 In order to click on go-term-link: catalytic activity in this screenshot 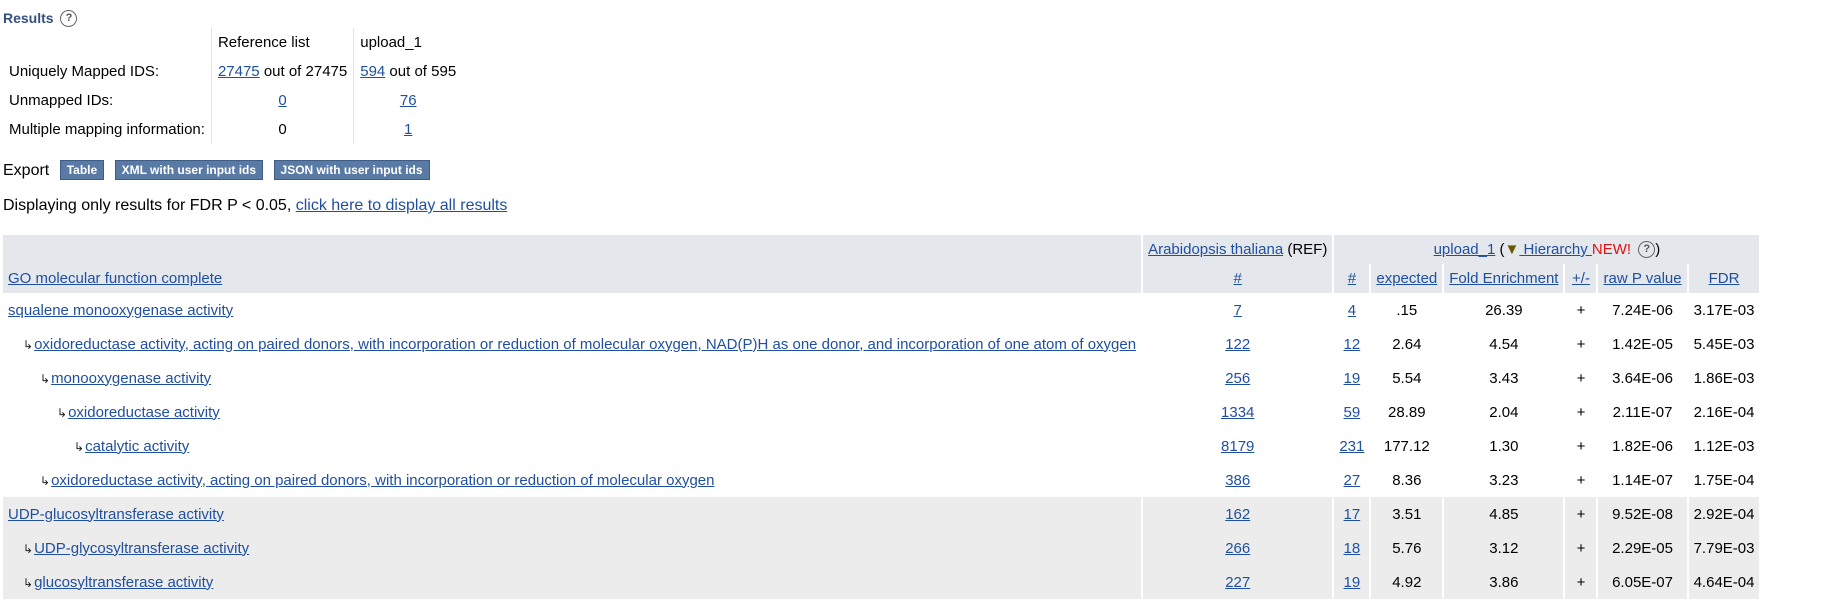, I will do `click(137, 446)`.